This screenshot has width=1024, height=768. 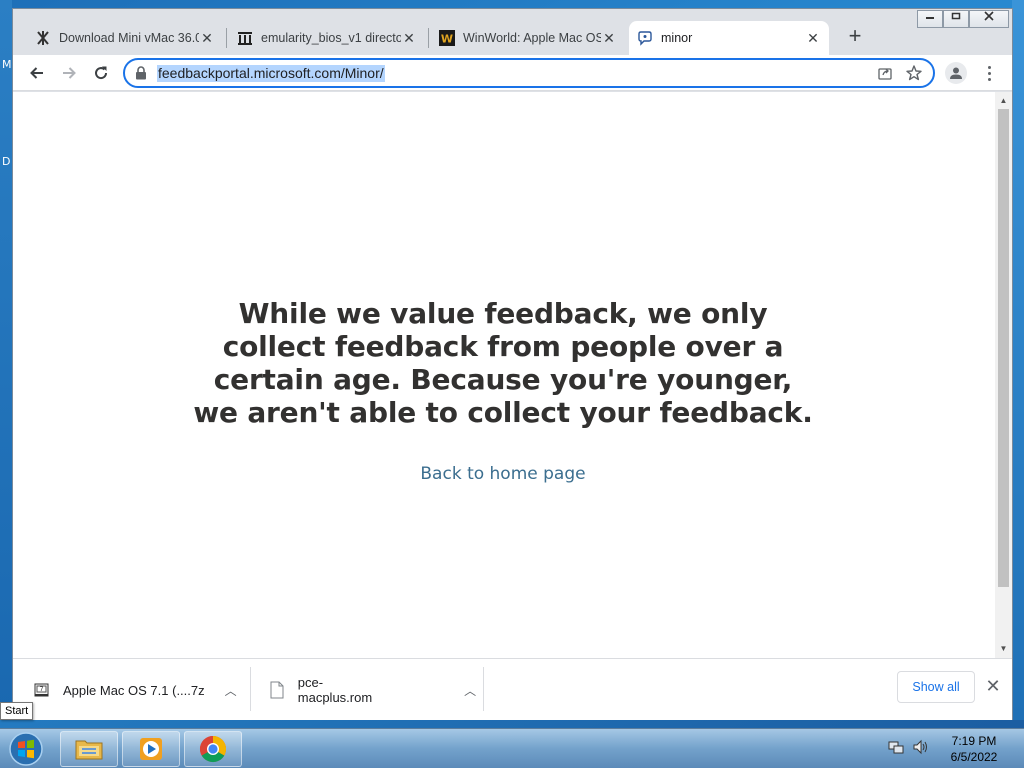 I want to click on download-item: pce-macplus.rom ︿, so click(x=373, y=690).